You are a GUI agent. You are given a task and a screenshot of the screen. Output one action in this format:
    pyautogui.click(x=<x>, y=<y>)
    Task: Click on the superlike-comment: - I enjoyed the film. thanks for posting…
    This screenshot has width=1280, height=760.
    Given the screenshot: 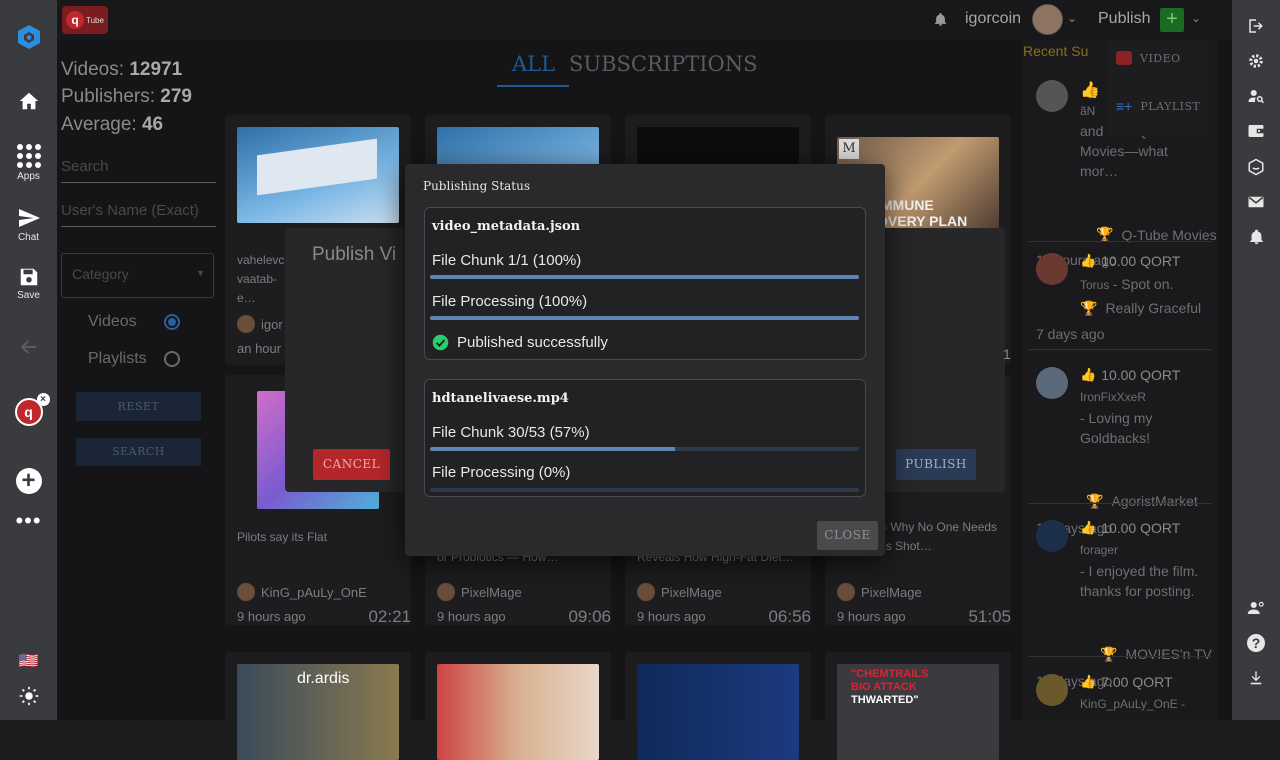 What is the action you would take?
    pyautogui.click(x=1139, y=581)
    